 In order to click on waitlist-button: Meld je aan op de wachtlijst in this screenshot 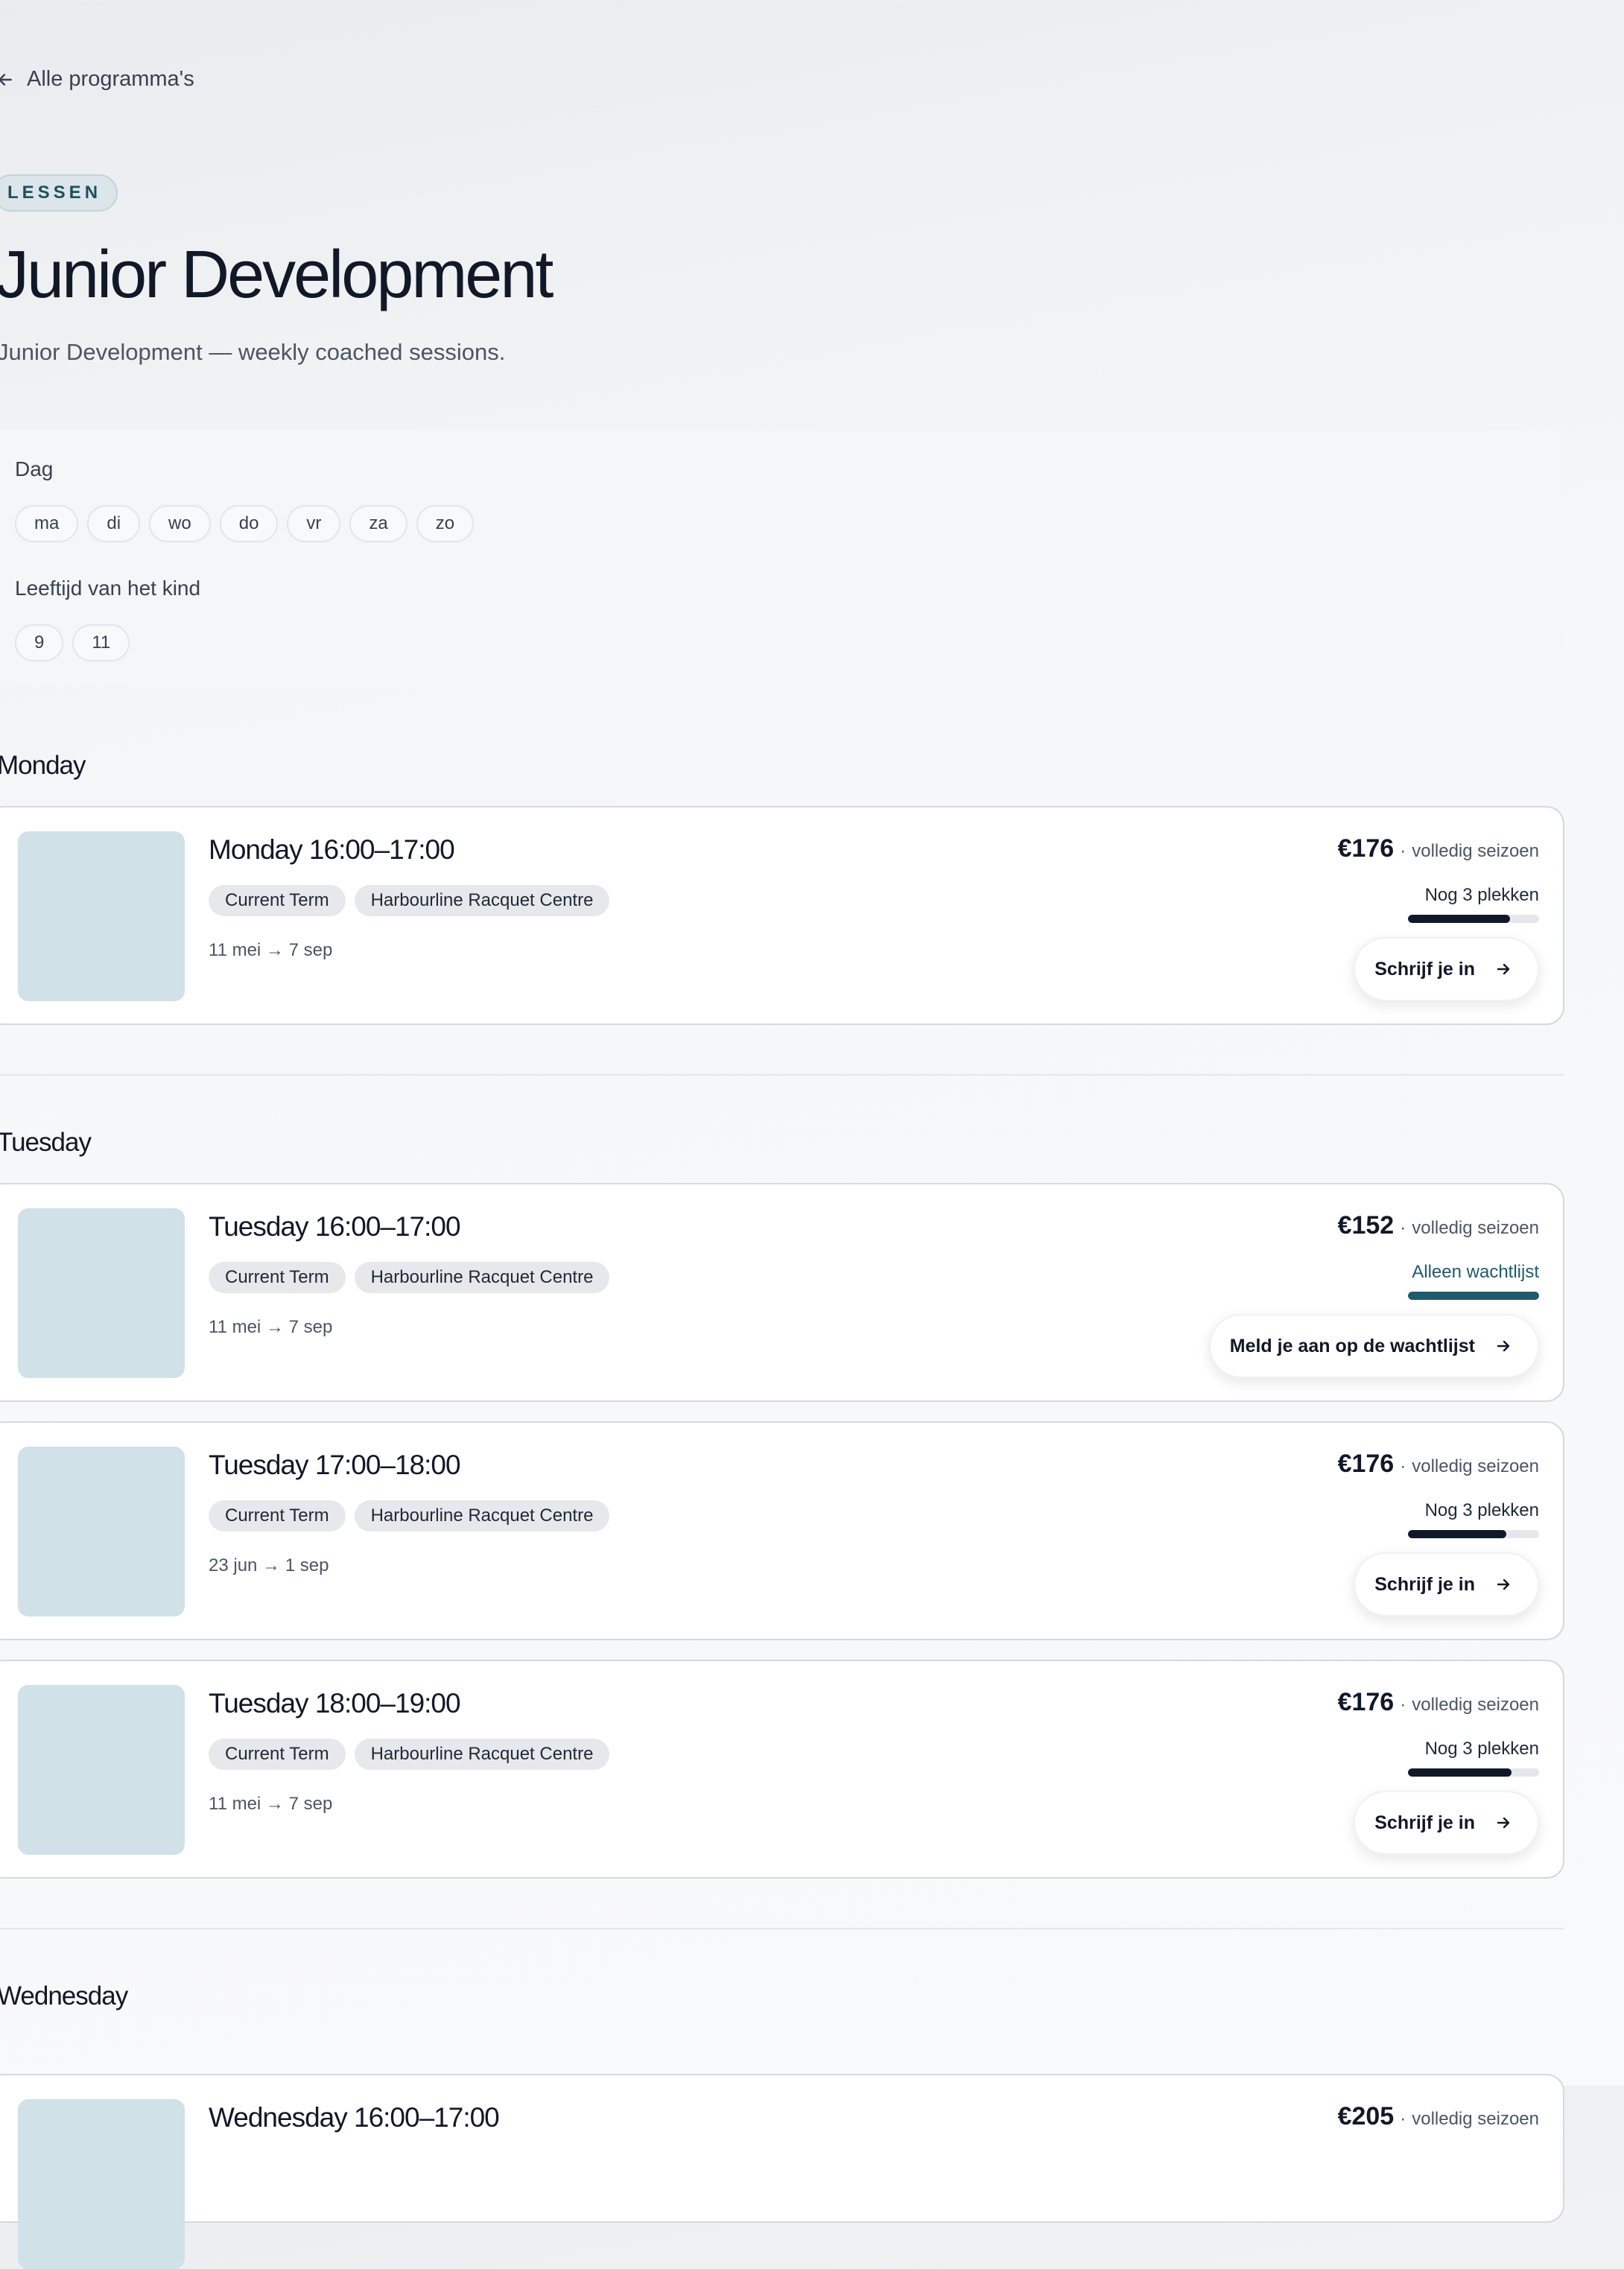, I will do `click(1373, 1346)`.